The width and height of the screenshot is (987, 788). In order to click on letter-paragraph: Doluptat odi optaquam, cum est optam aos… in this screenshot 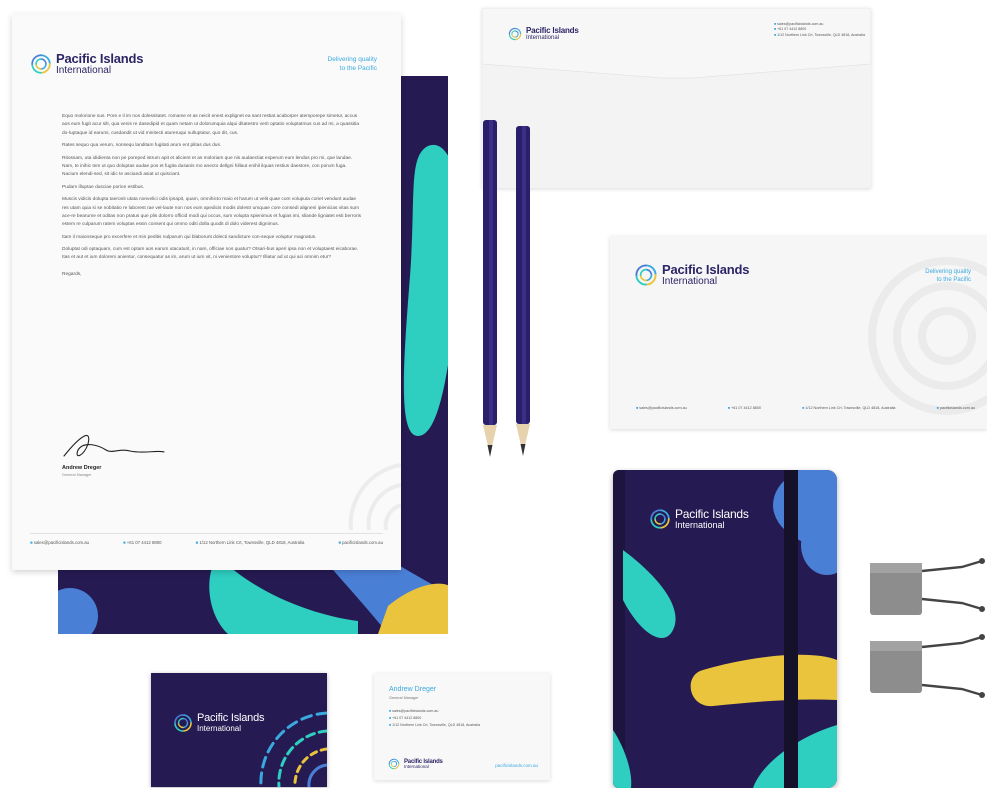, I will do `click(210, 254)`.